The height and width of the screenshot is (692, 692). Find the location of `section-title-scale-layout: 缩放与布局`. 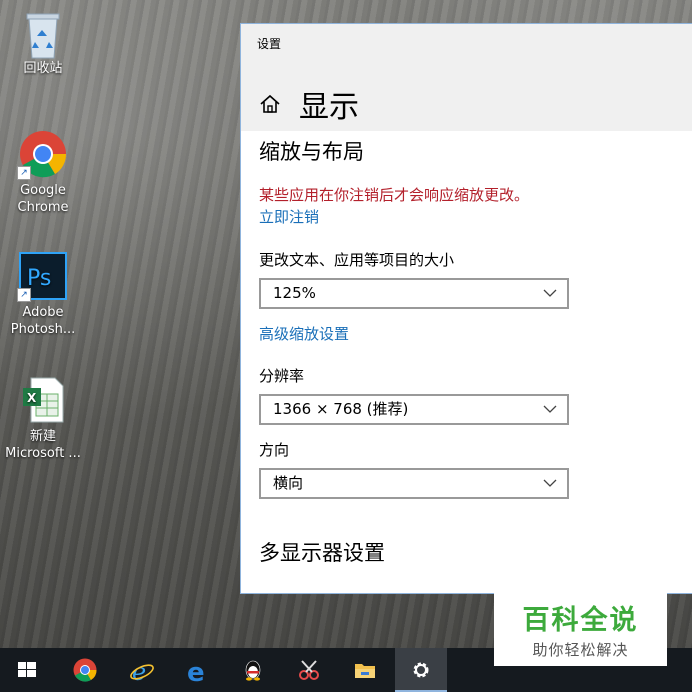

section-title-scale-layout: 缩放与布局 is located at coordinates (311, 152).